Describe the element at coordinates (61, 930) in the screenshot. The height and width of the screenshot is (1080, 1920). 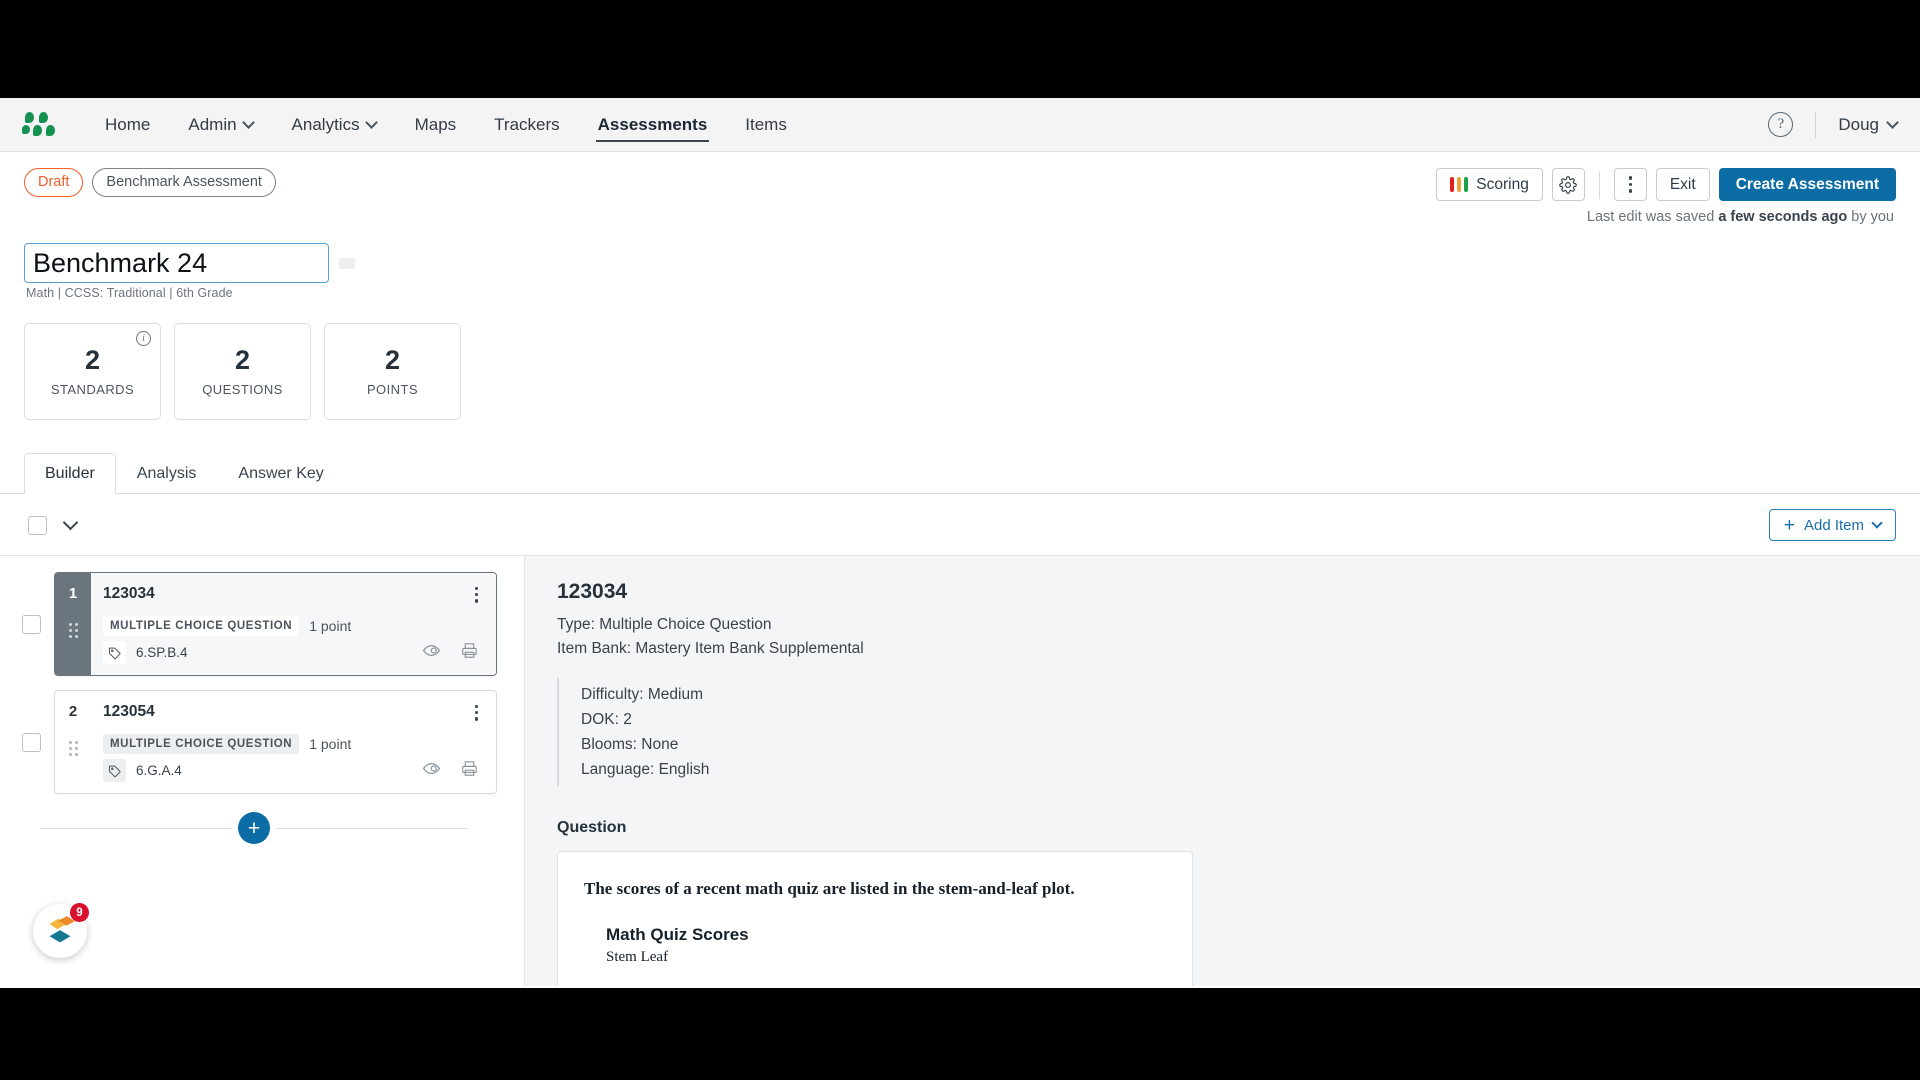
I see `support-launcher-button: 9` at that location.